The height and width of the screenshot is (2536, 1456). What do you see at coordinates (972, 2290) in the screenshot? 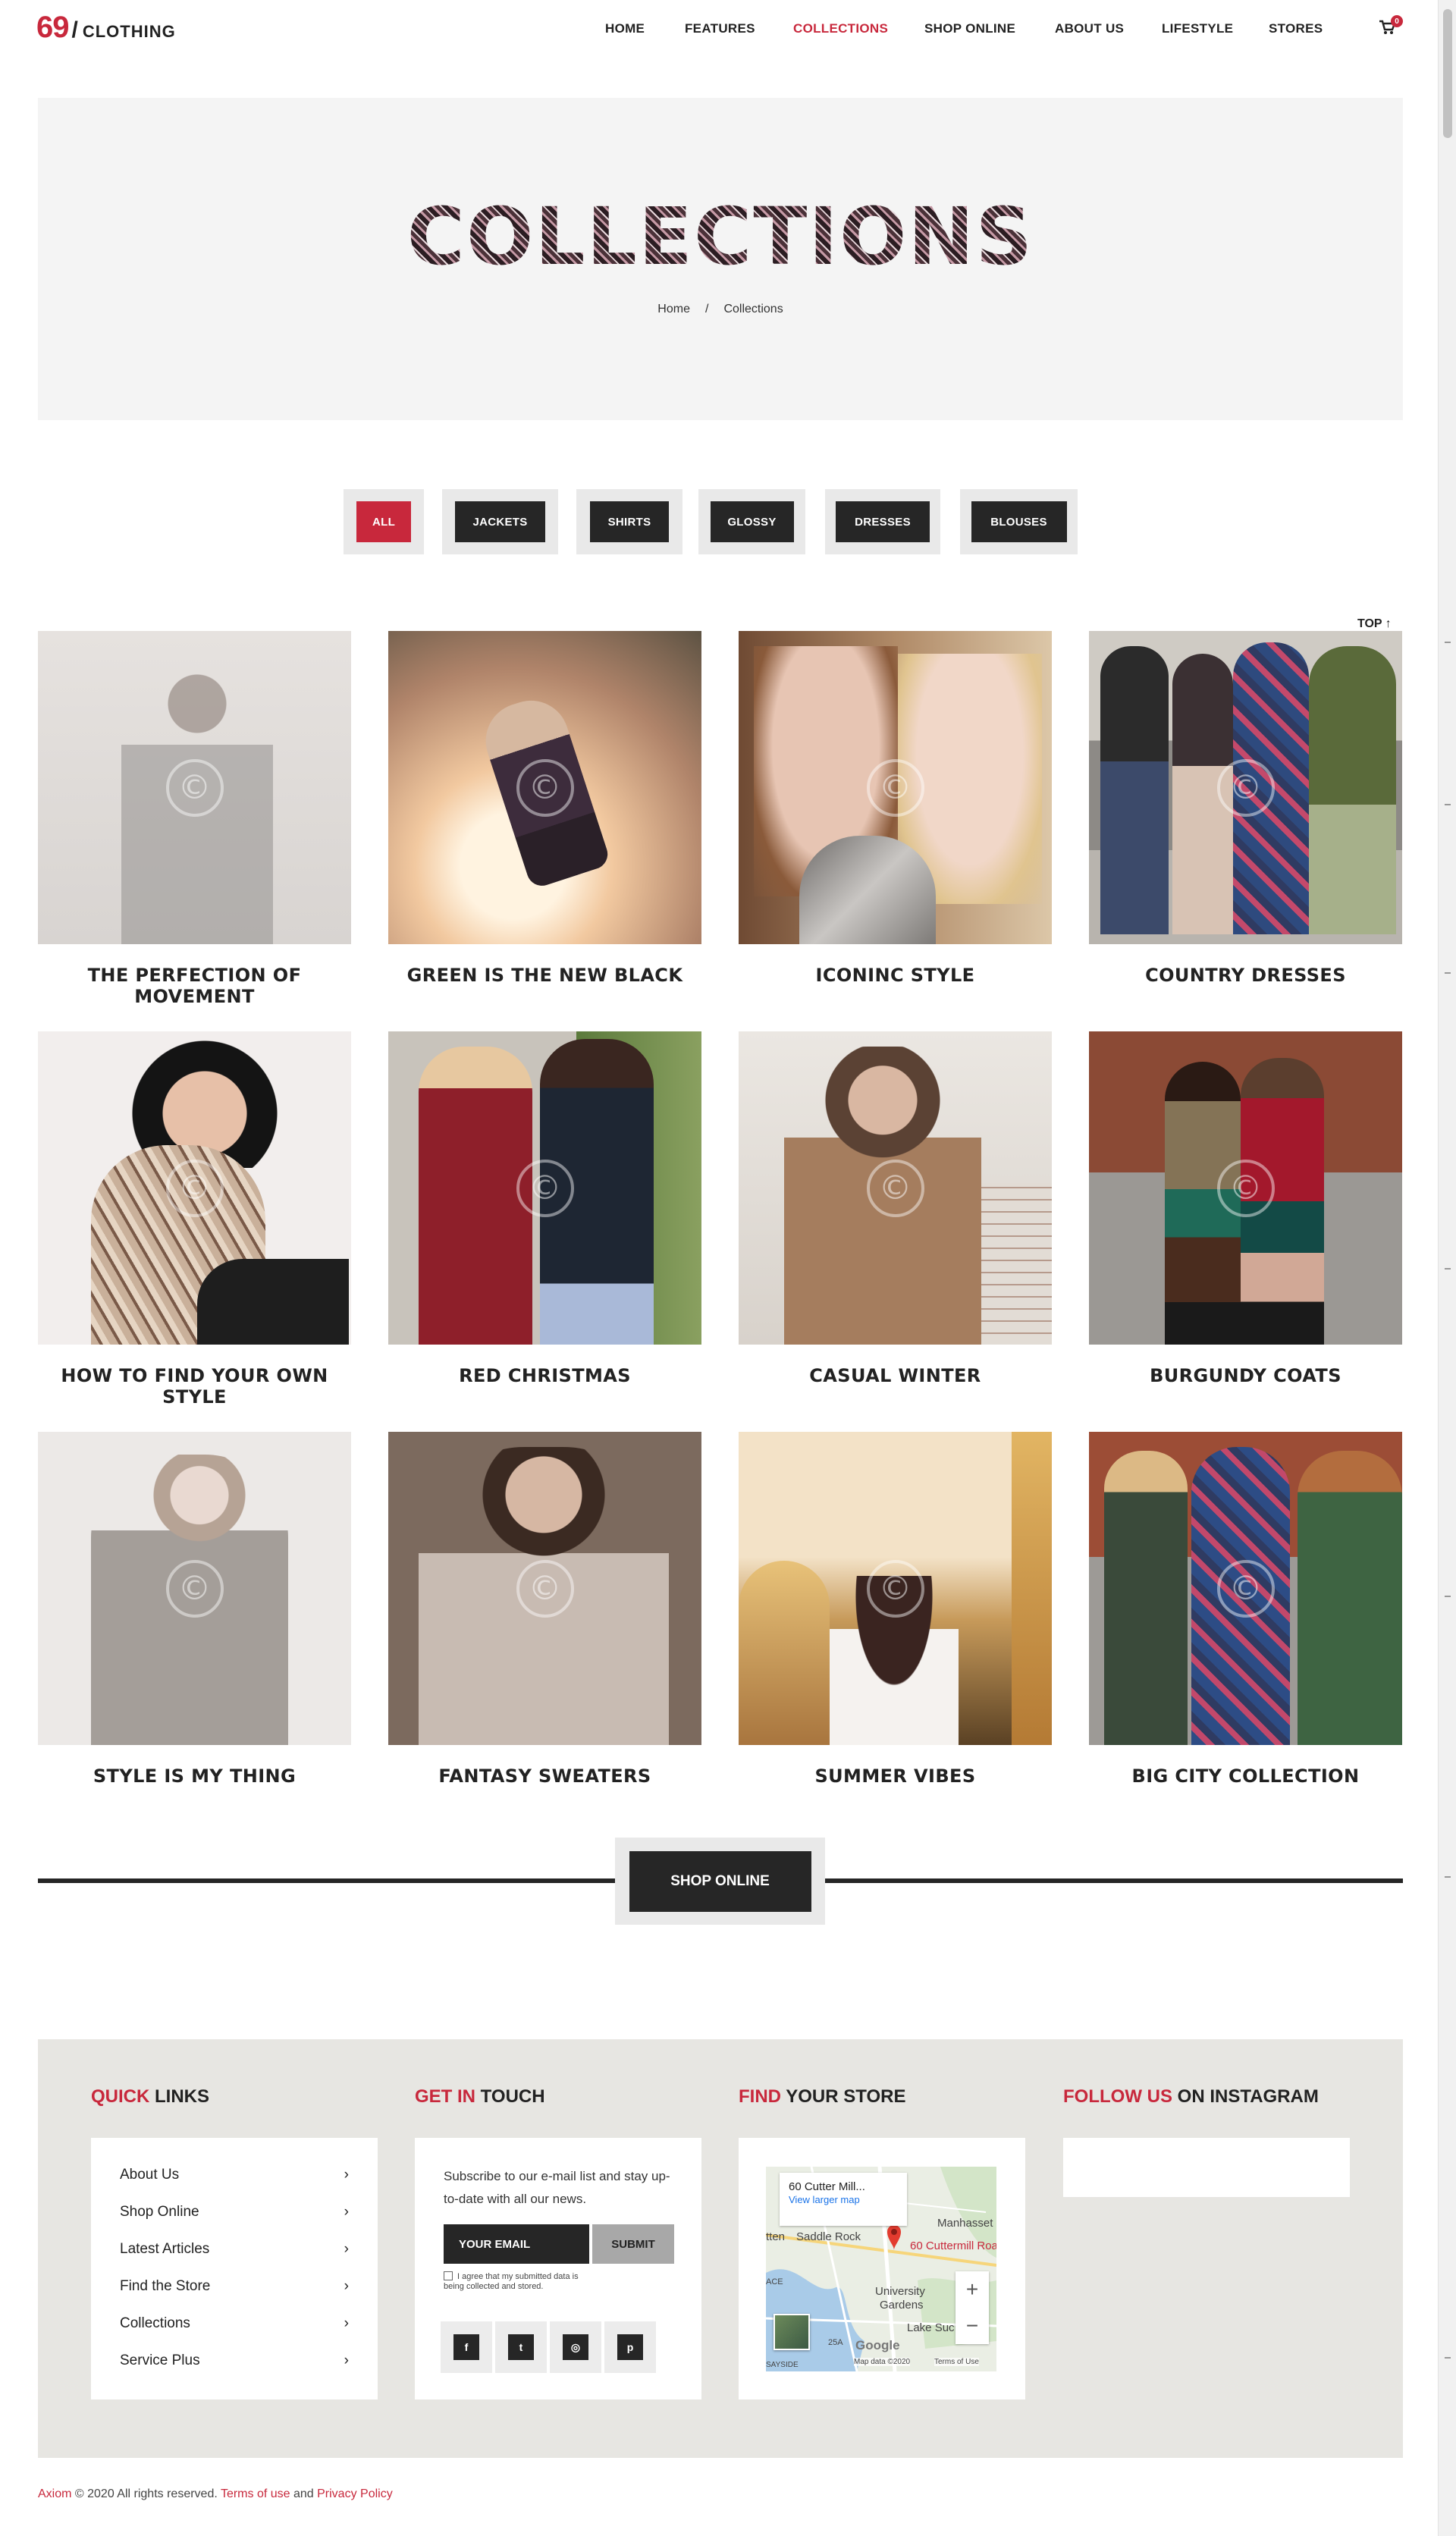
I see `zoom-in-button: +` at bounding box center [972, 2290].